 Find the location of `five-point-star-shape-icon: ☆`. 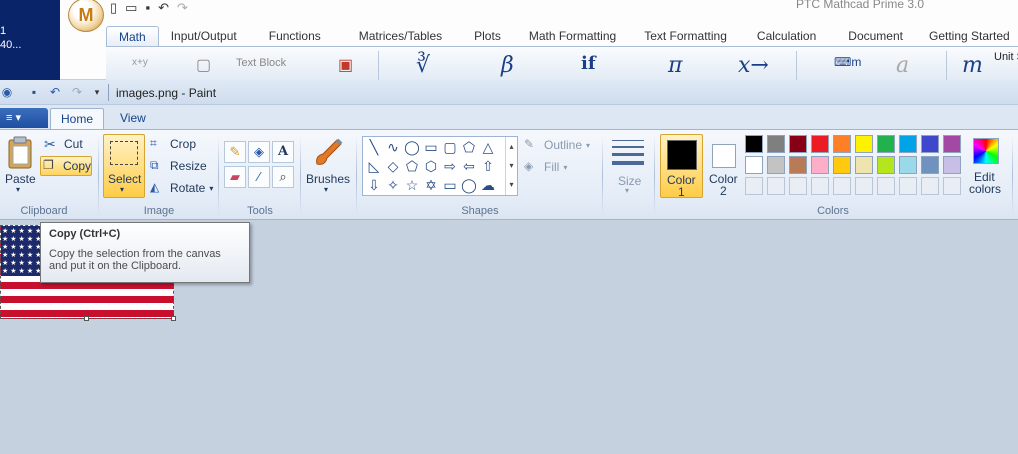

five-point-star-shape-icon: ☆ is located at coordinates (412, 185).